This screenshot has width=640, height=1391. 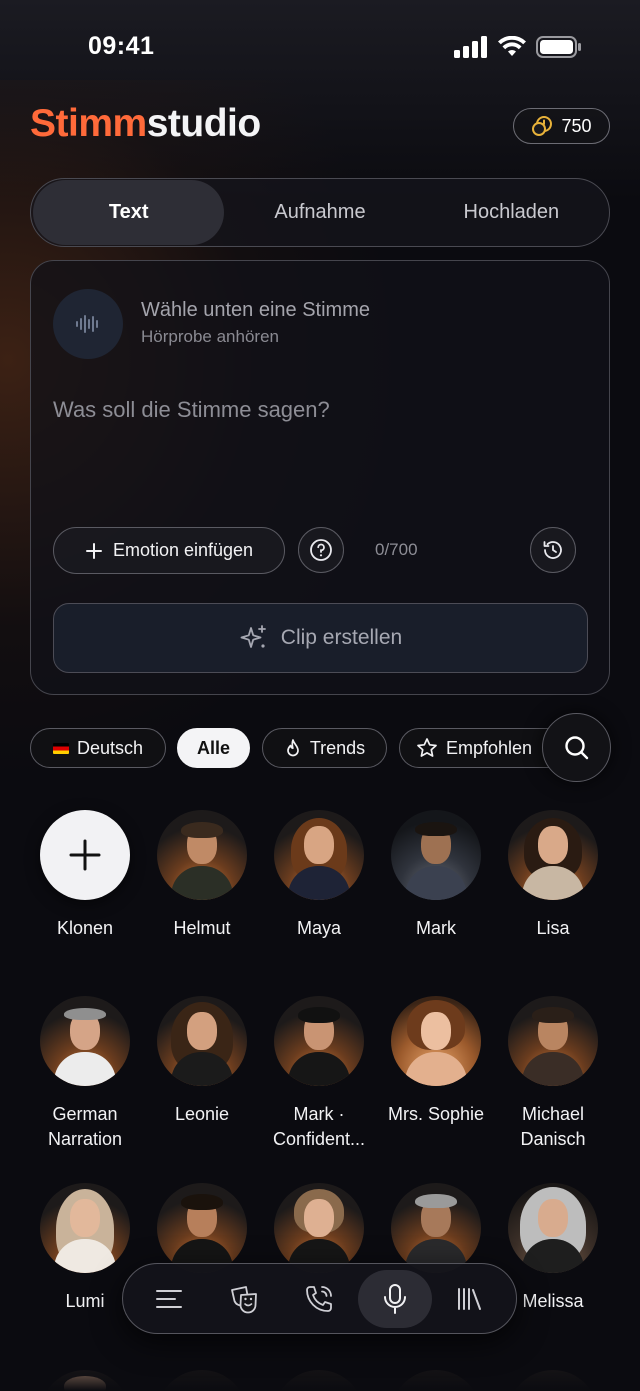 What do you see at coordinates (256, 310) in the screenshot?
I see `voice-prompt-title: Wähle unten eine Stimme` at bounding box center [256, 310].